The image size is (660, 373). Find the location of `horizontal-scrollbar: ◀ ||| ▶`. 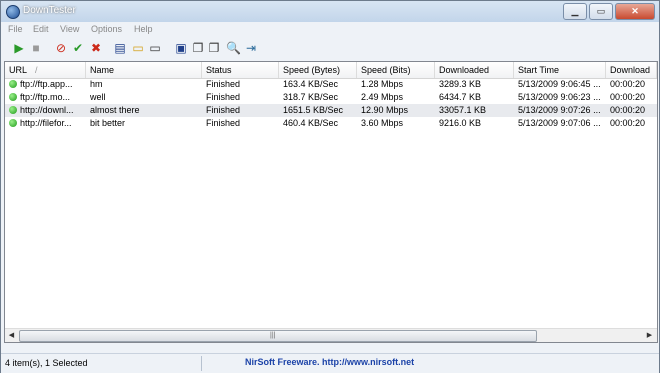

horizontal-scrollbar: ◀ ||| ▶ is located at coordinates (331, 335).